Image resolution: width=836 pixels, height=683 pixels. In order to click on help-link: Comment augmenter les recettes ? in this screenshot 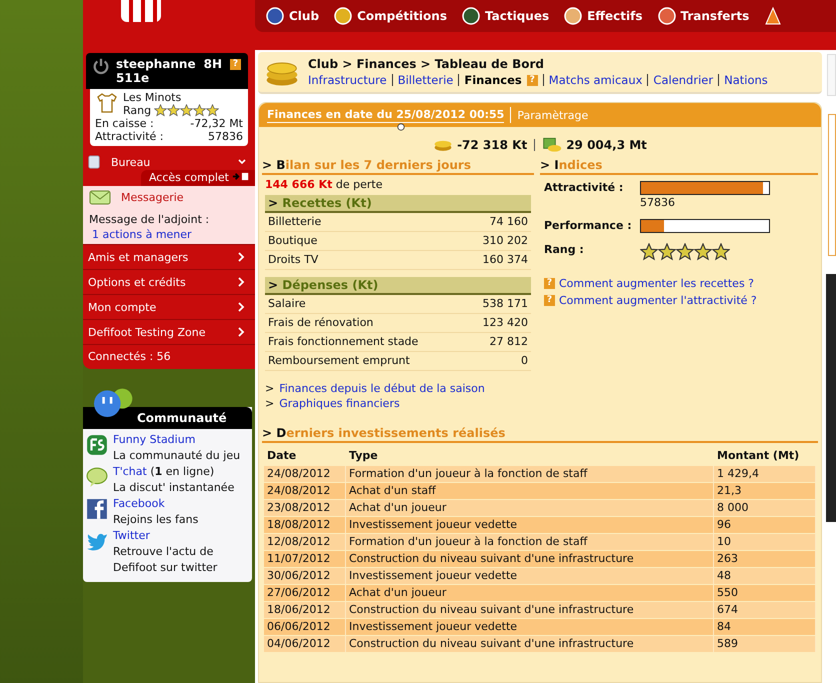, I will do `click(656, 283)`.